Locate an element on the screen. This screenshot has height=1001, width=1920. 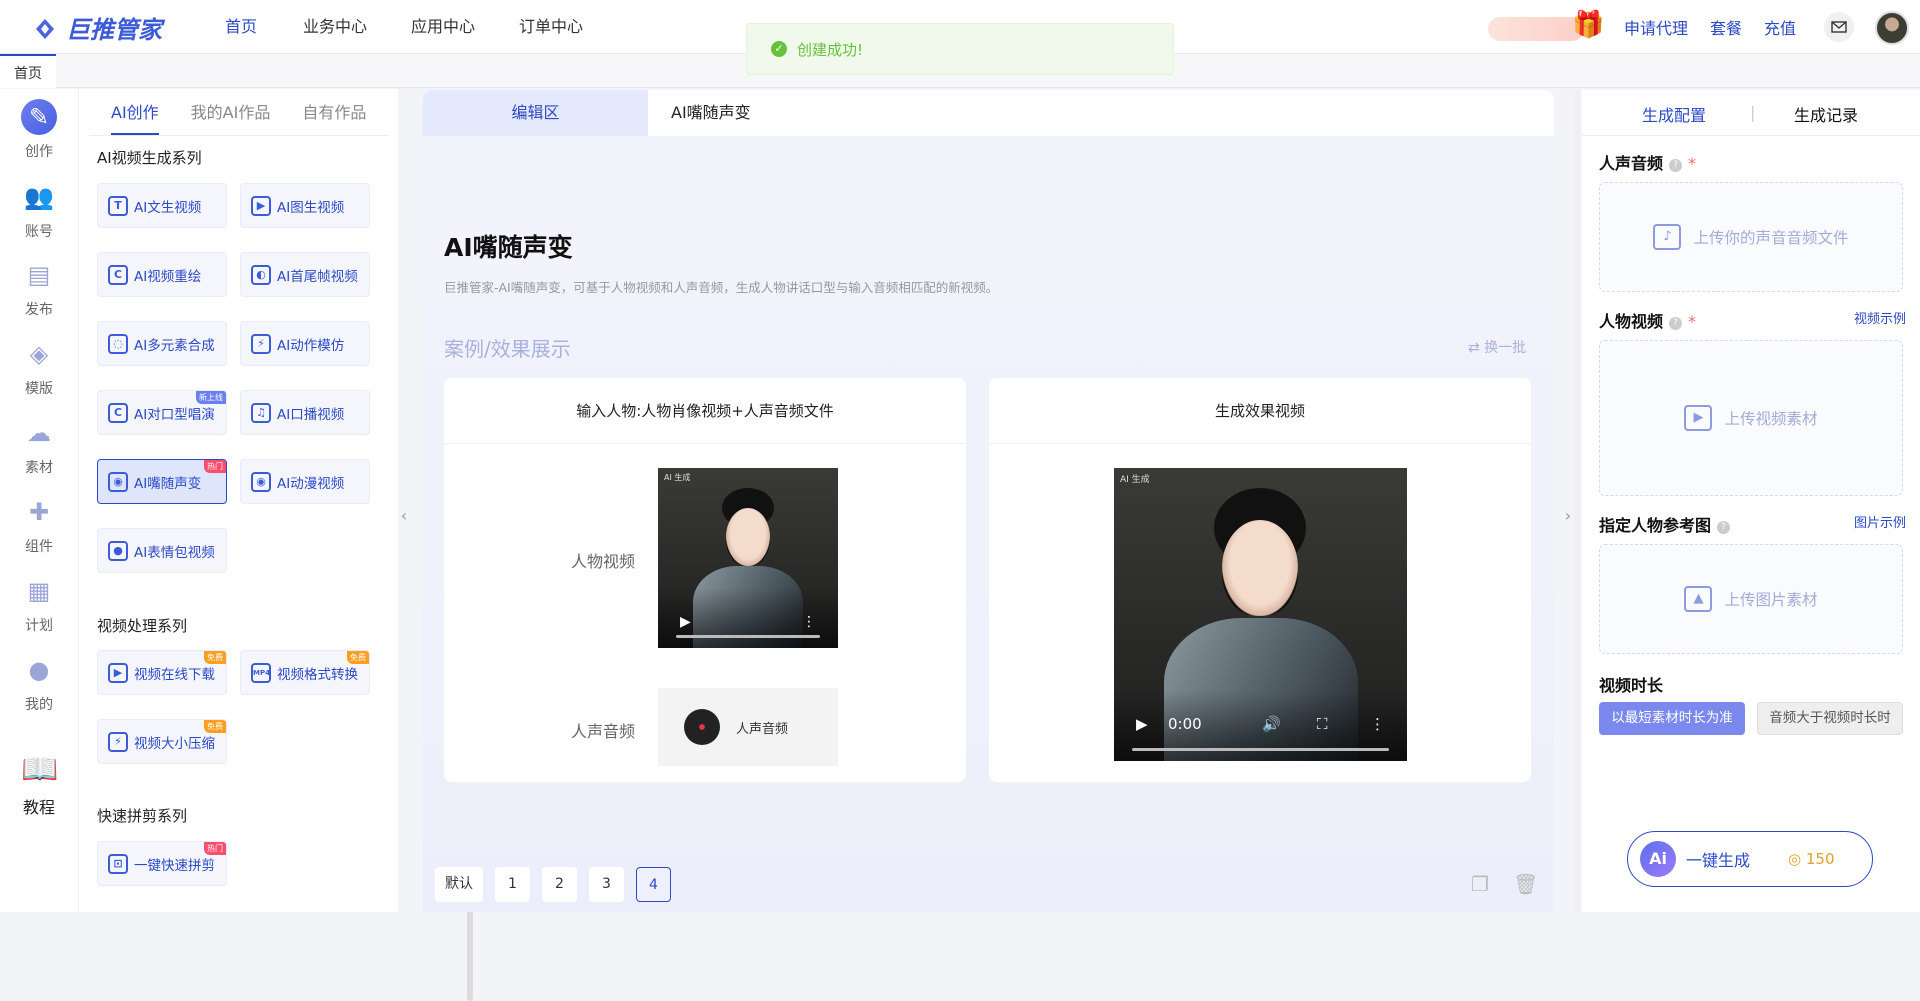
audio-sample: 人声音频 is located at coordinates (748, 727).